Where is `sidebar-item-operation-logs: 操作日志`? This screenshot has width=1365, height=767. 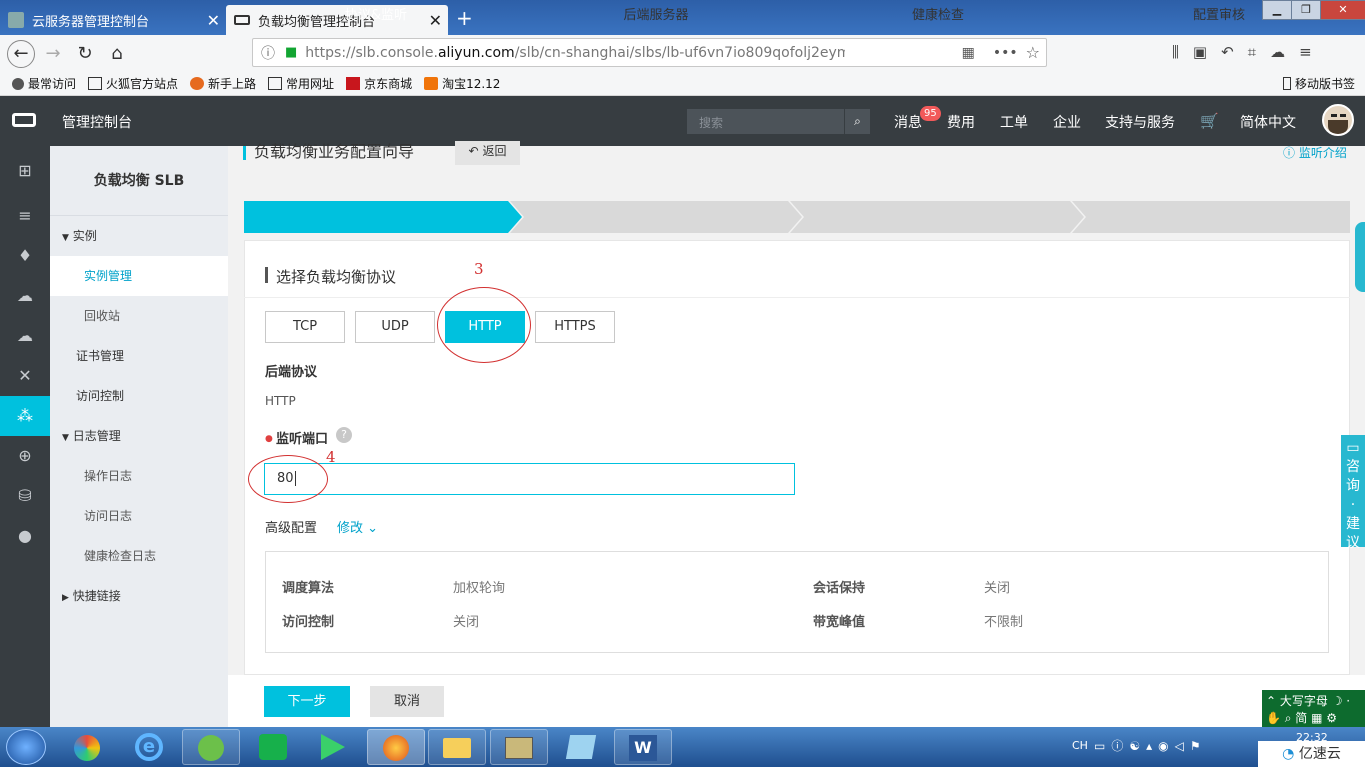
sidebar-item-operation-logs: 操作日志 is located at coordinates (139, 476).